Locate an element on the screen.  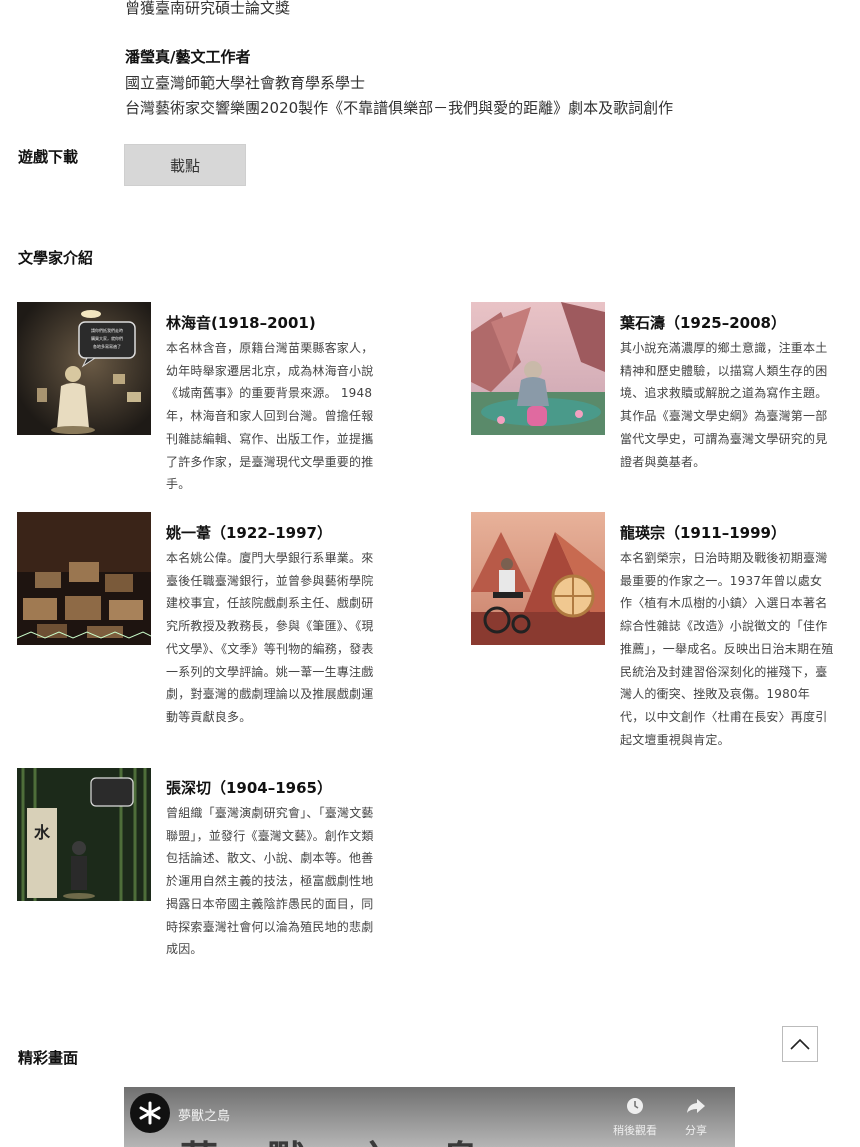
credit-person-line-2: 台灣藝術家交響樂團2020製作《不靠譜俱樂部－我們與愛的距離》劇本及歌詞創作 is located at coordinates (399, 108).